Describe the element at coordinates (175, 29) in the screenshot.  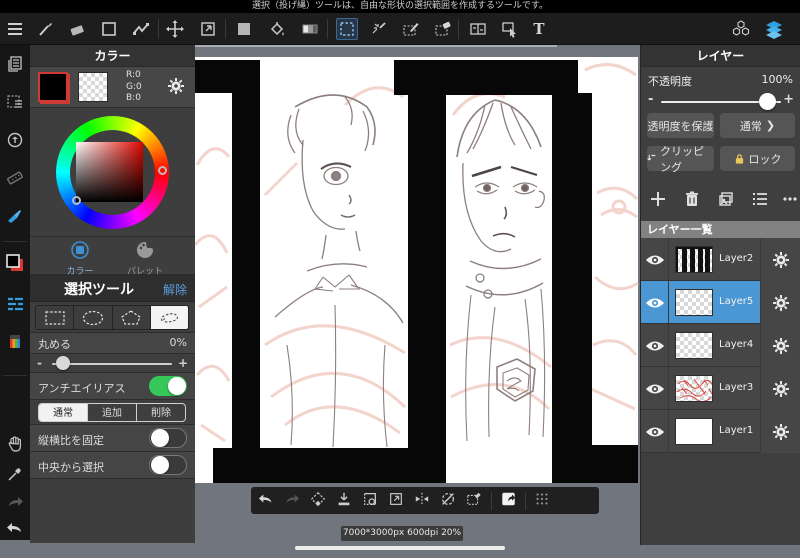
I see `move-tool-icon` at that location.